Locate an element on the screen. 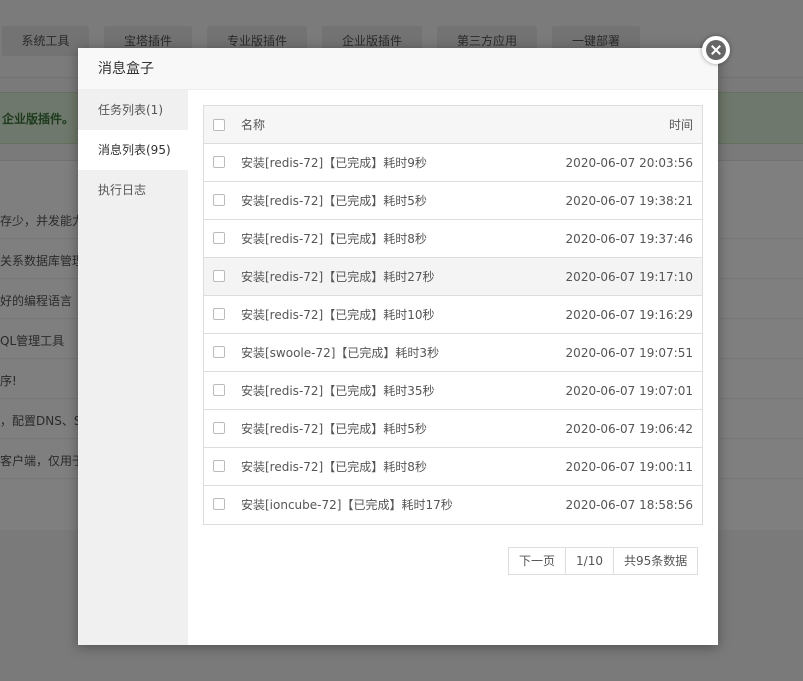 This screenshot has height=681, width=803. row-time: 2020-06-07 19:16:29 is located at coordinates (629, 315).